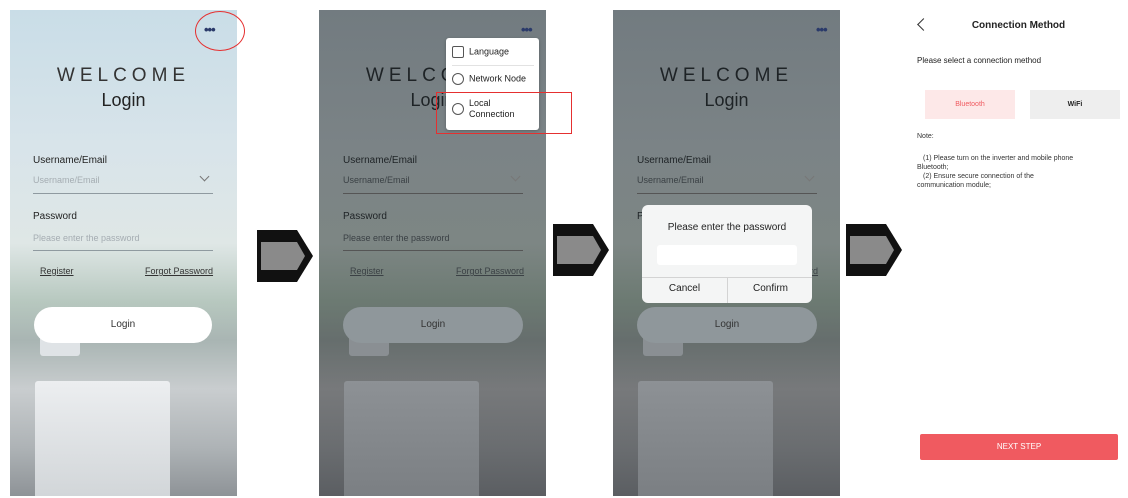 Image resolution: width=1128 pixels, height=498 pixels. Describe the element at coordinates (978, 176) in the screenshot. I see `note-line-3: (2) Ensure secure connection of the` at that location.